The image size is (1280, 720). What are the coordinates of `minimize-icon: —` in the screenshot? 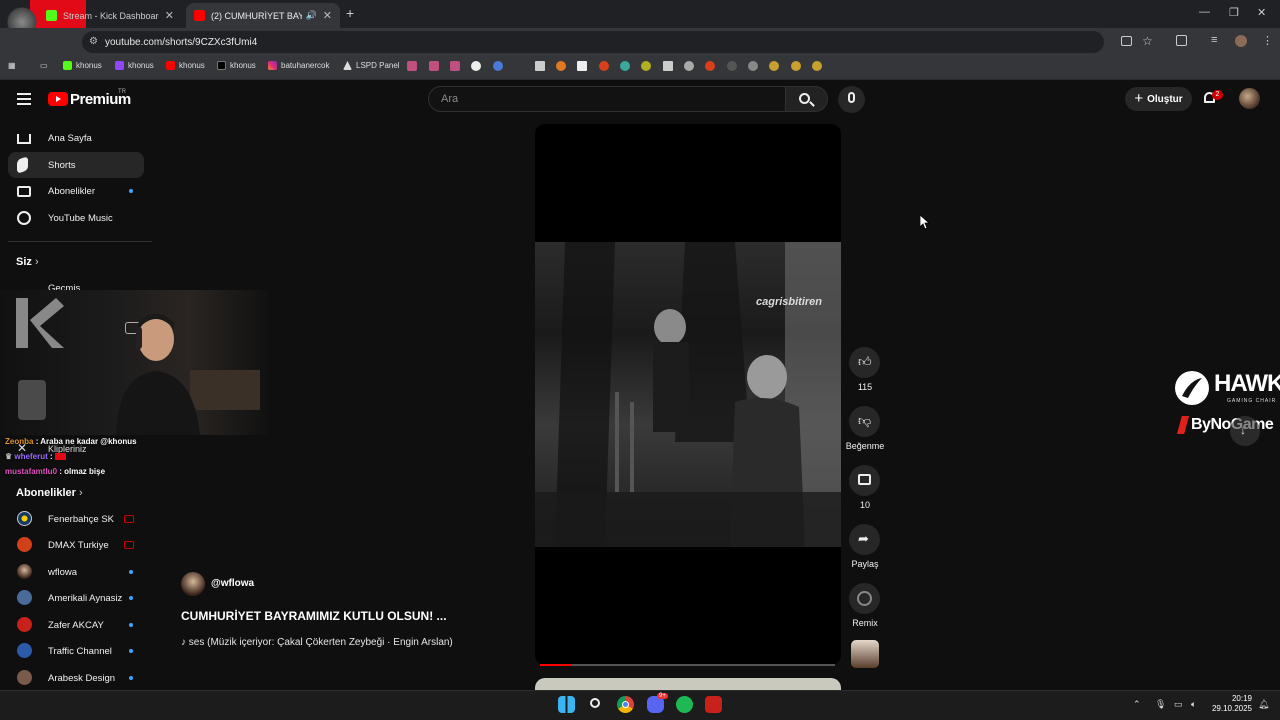 It's located at (1204, 12).